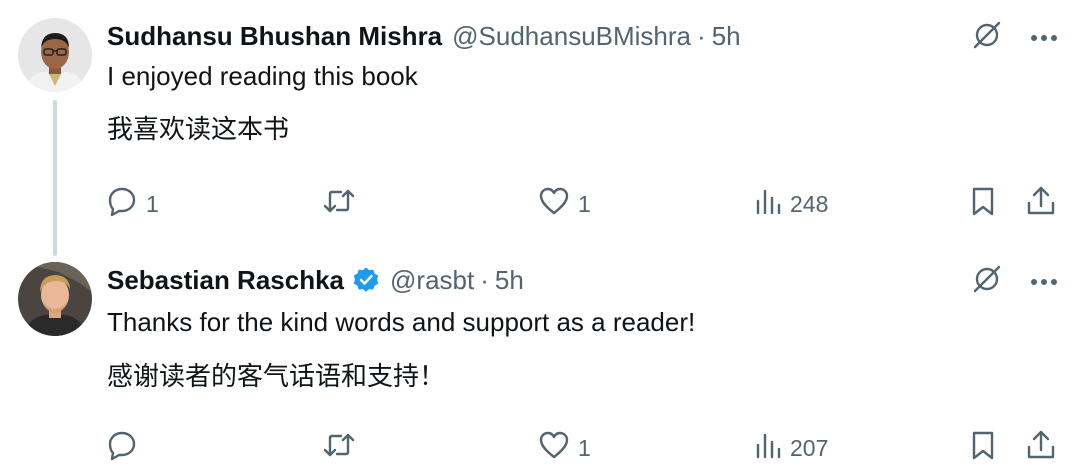 The image size is (1080, 470). Describe the element at coordinates (152, 203) in the screenshot. I see `reply-count: 1` at that location.